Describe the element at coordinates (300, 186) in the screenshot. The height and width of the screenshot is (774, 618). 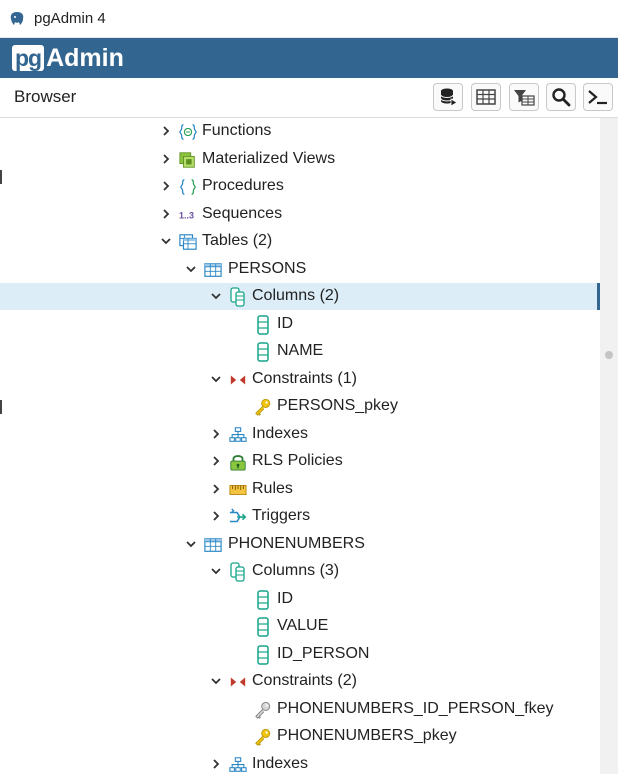
I see `tree-node: Procedures` at that location.